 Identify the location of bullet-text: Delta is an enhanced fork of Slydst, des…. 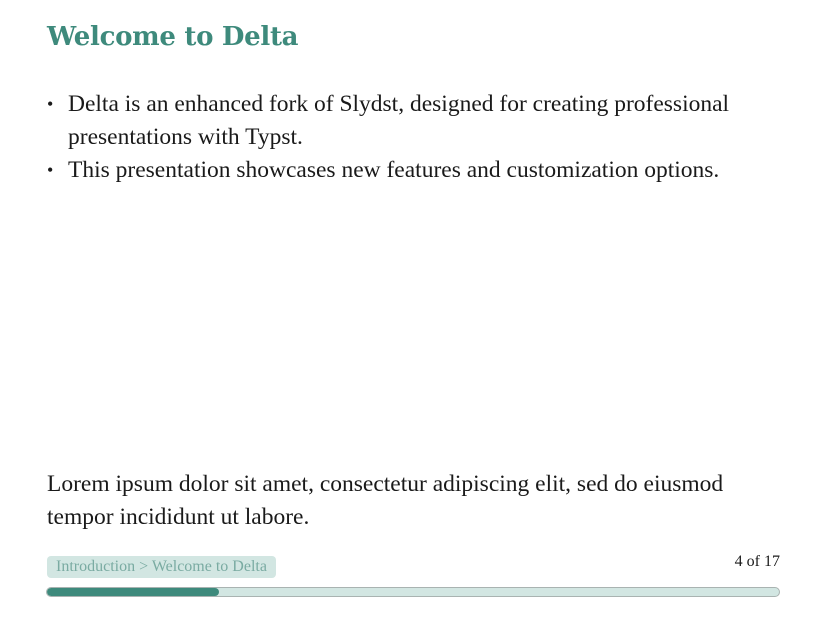
(399, 120).